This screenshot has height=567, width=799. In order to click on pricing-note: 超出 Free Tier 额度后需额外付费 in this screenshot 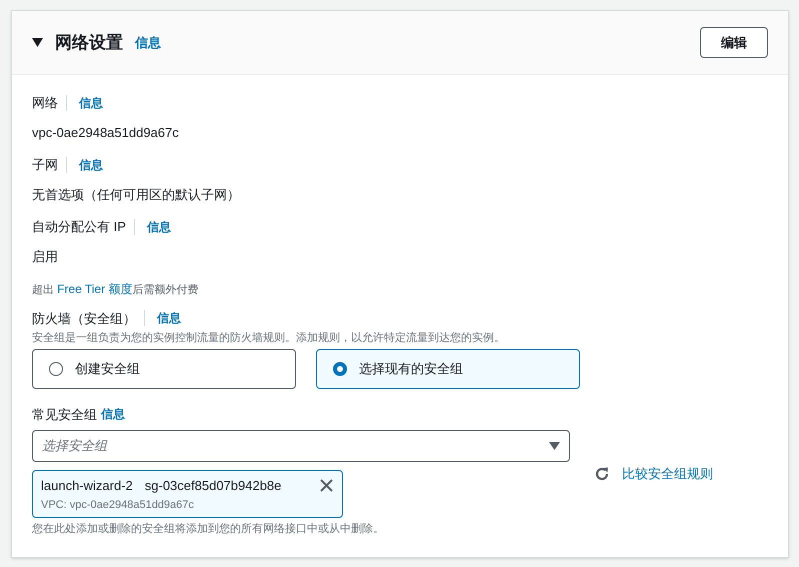, I will do `click(116, 289)`.